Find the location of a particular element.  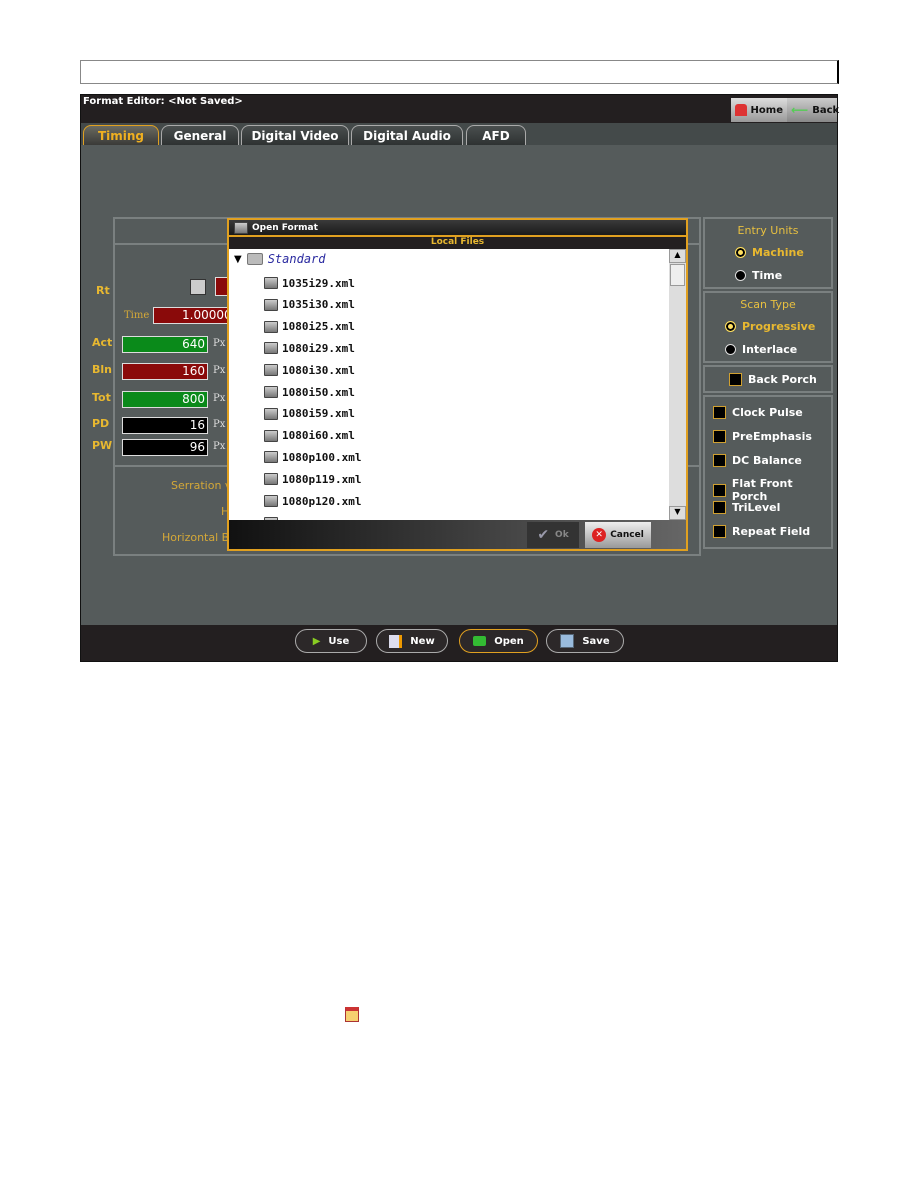

scan-type-group: Scan Type Progressive Interlace is located at coordinates (768, 327).